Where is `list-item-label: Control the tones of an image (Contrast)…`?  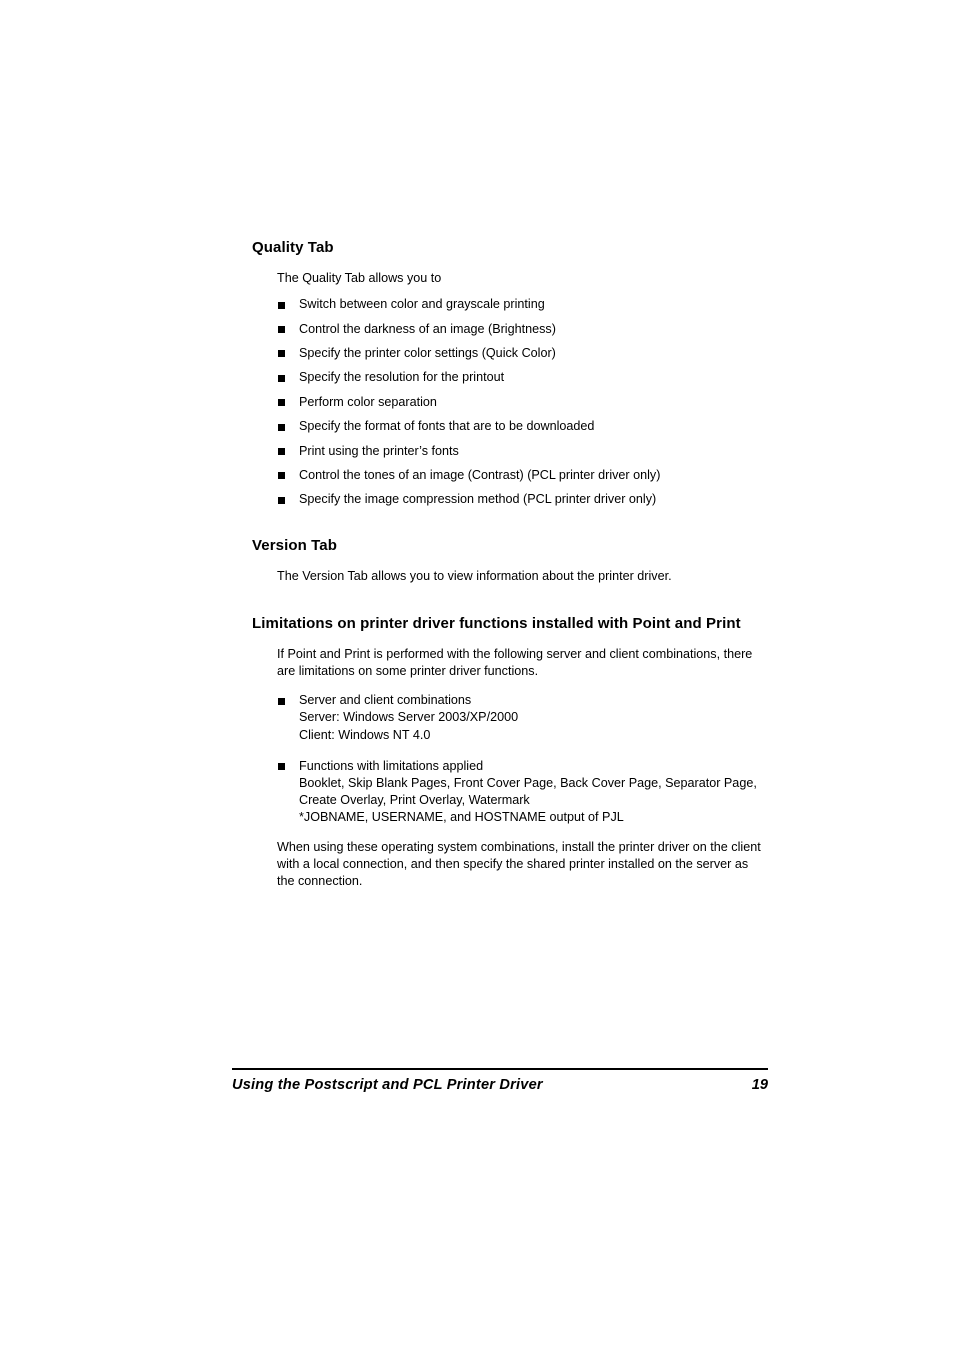
list-item-label: Control the tones of an image (Contrast)… is located at coordinates (480, 474).